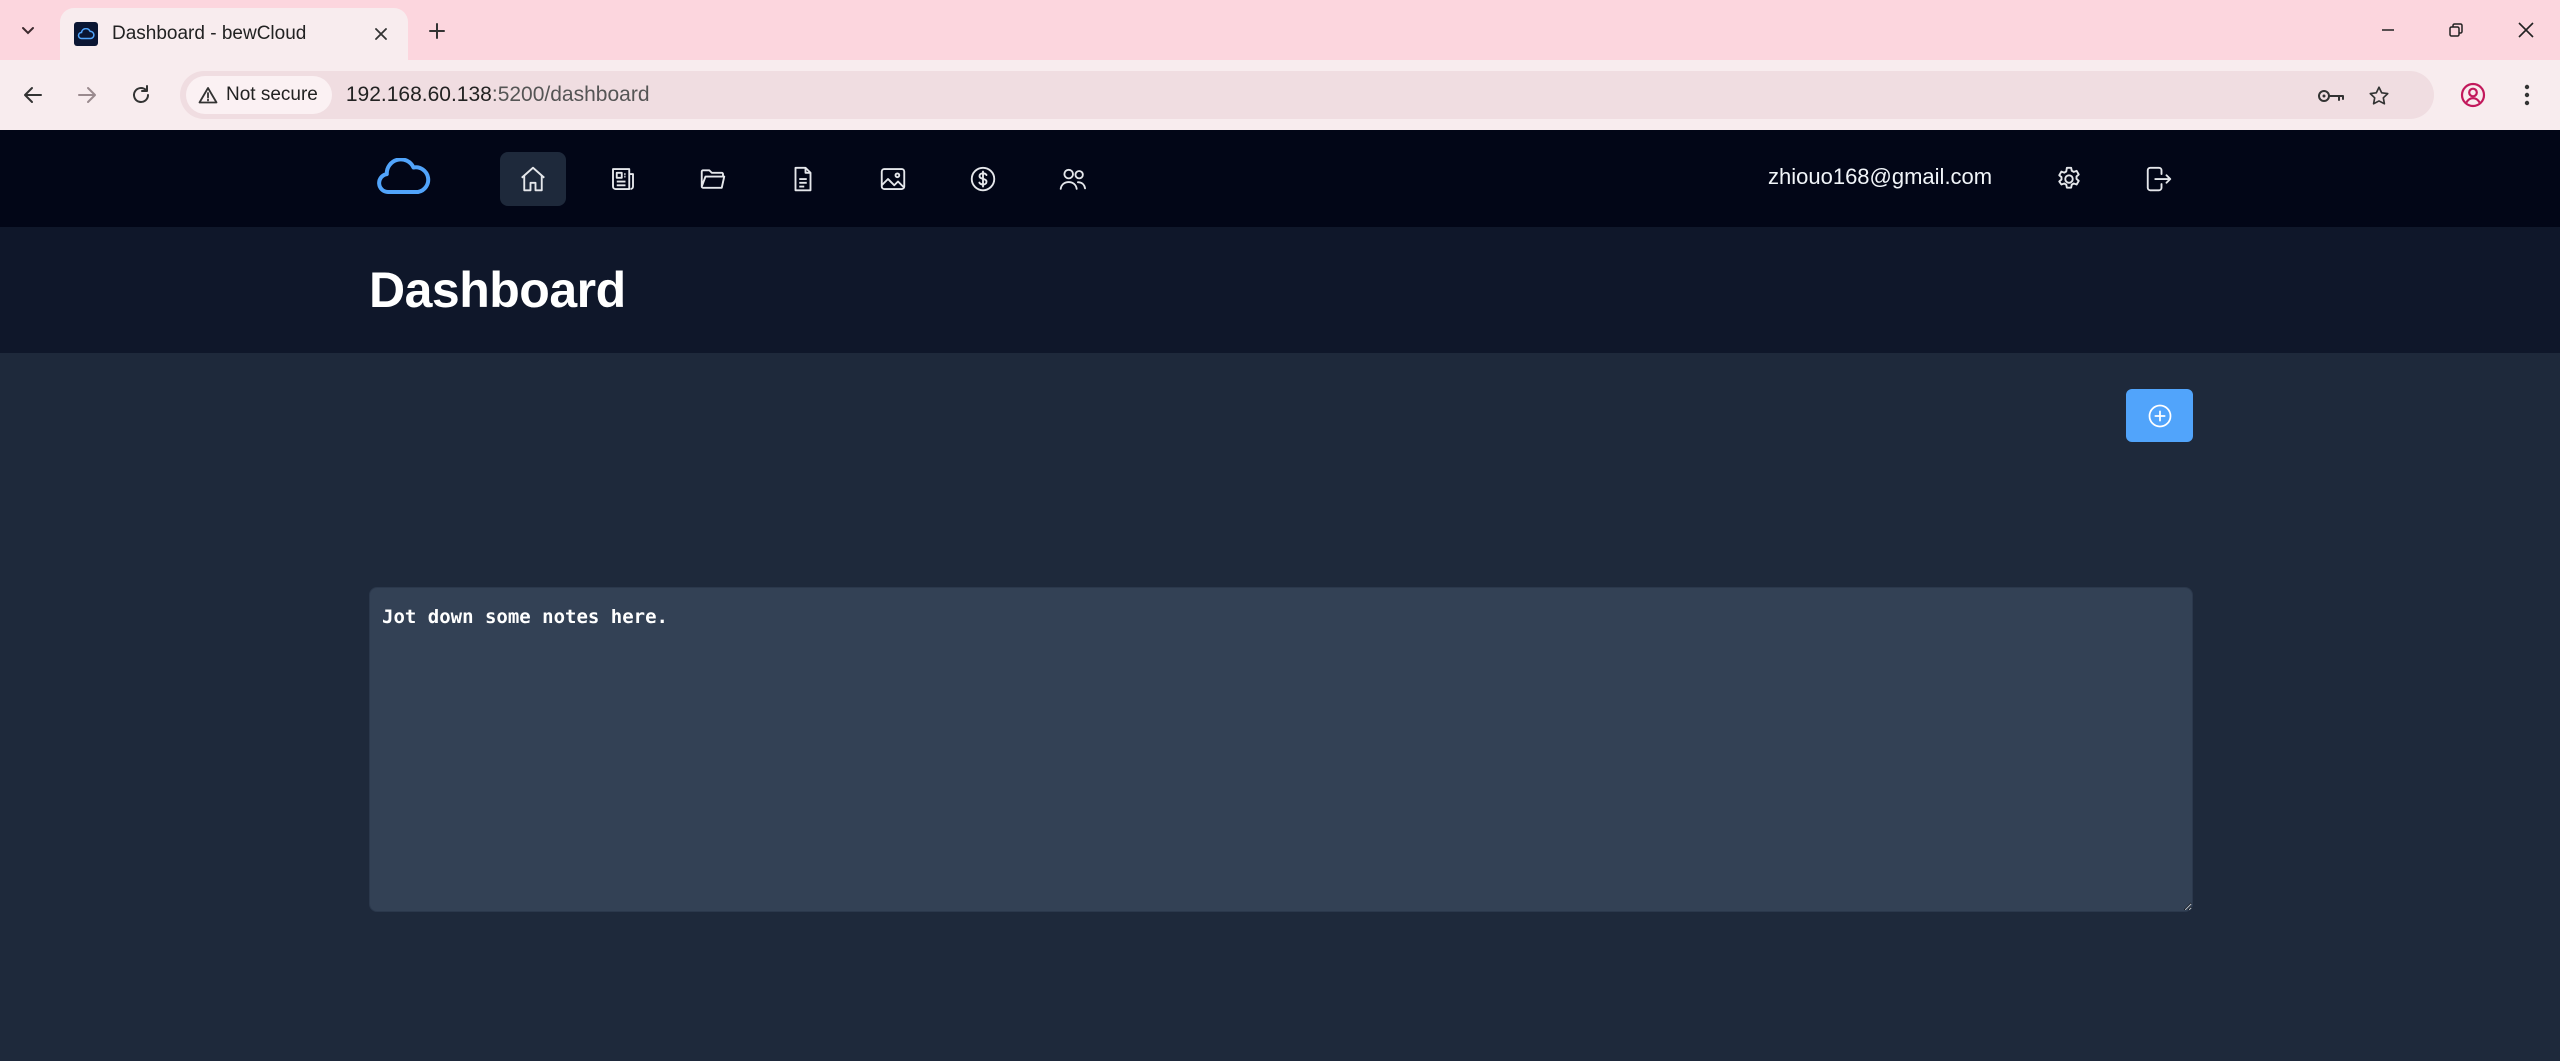  Describe the element at coordinates (208, 95) in the screenshot. I see `warning-icon` at that location.